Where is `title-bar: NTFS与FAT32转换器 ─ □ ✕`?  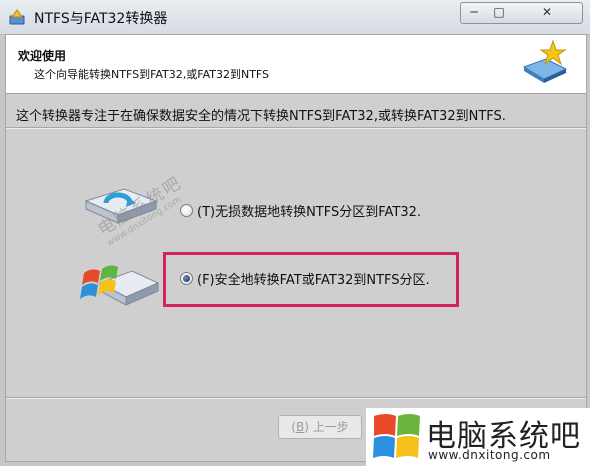 title-bar: NTFS与FAT32转换器 ─ □ ✕ is located at coordinates (295, 17).